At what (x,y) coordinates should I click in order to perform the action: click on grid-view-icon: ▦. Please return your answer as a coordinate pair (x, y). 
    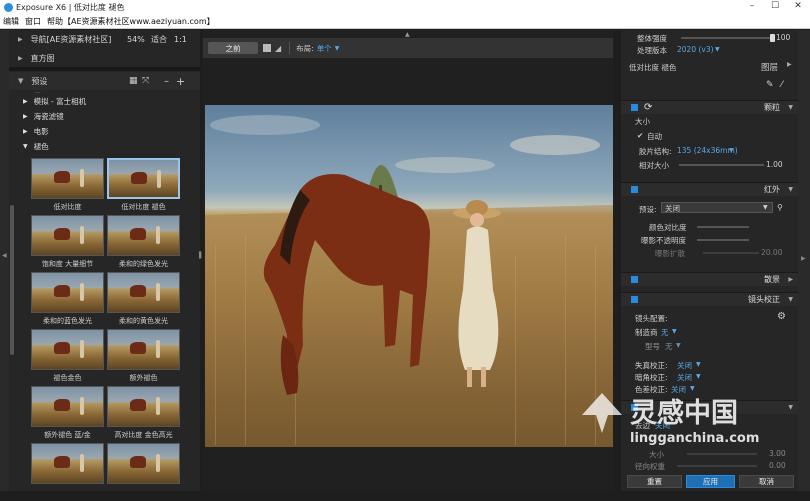
    Looking at the image, I should click on (133, 81).